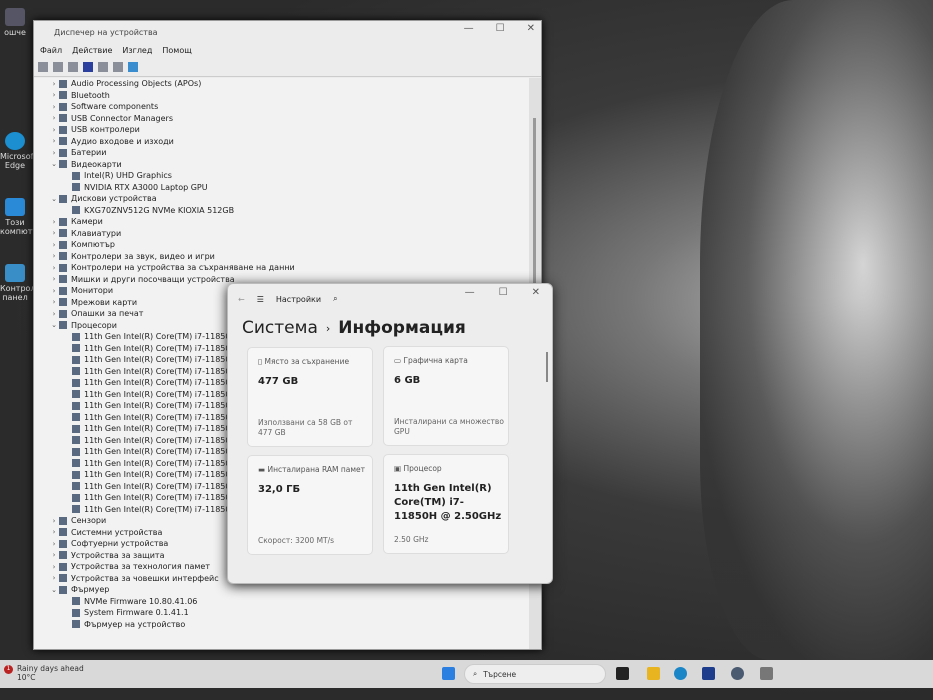 Image resolution: width=933 pixels, height=700 pixels. Describe the element at coordinates (92, 50) in the screenshot. I see `menu-action: Действие` at that location.